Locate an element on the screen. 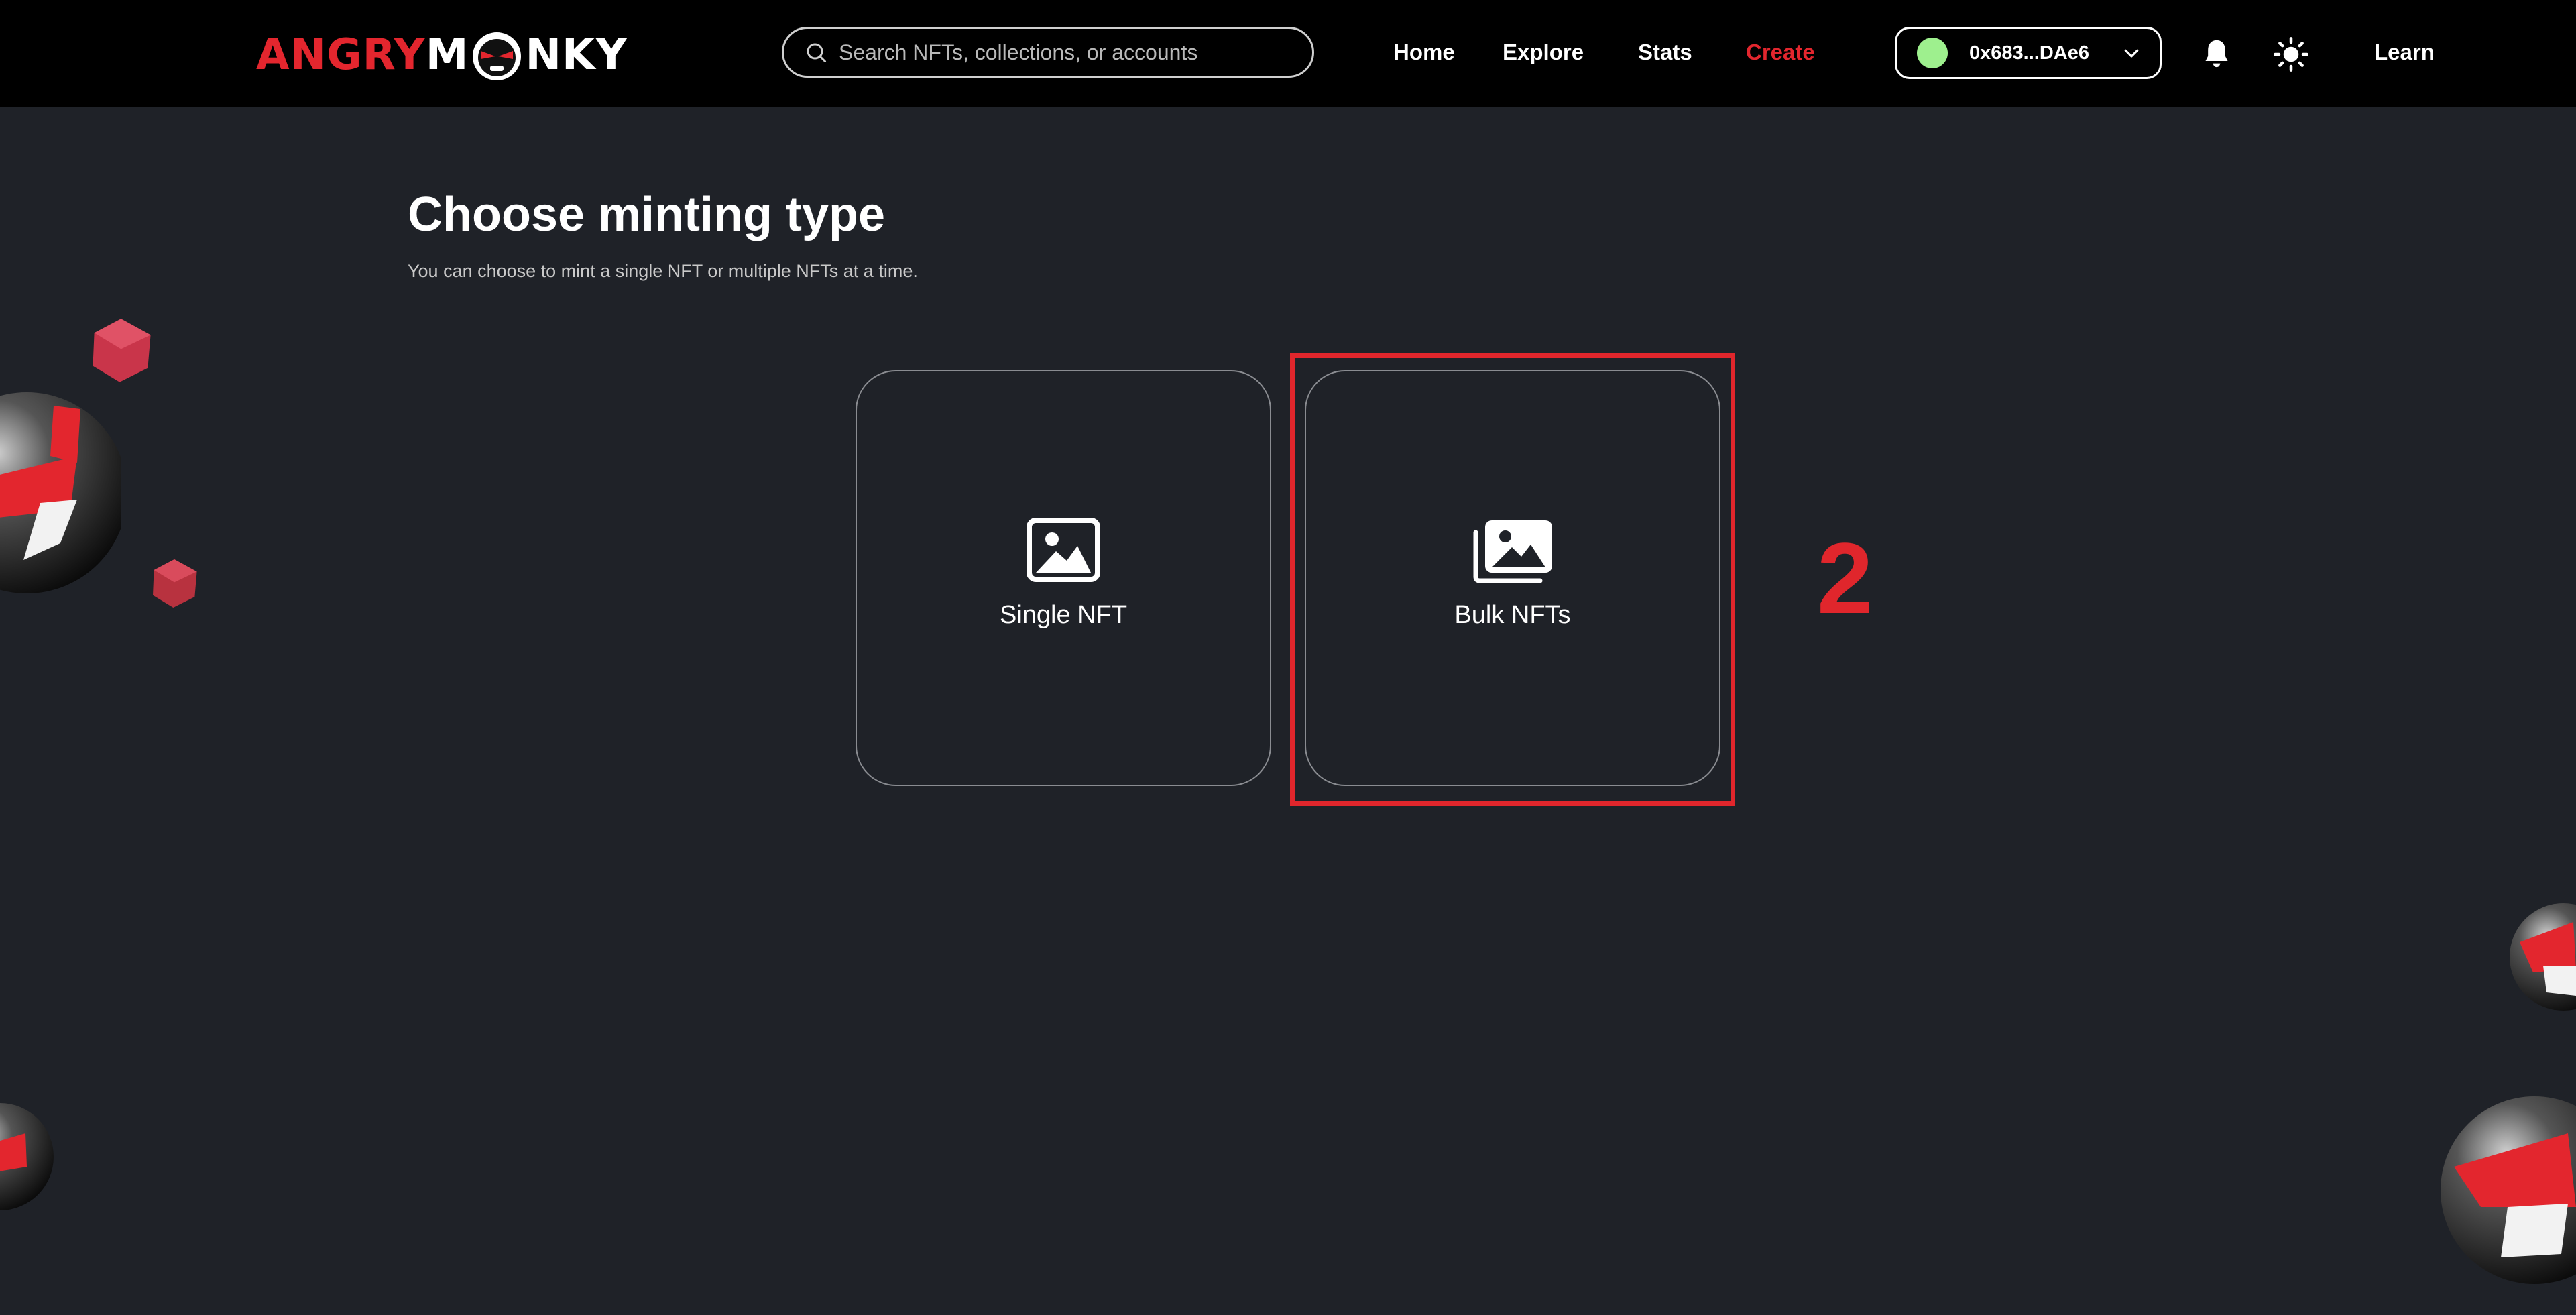 Image resolution: width=2576 pixels, height=1315 pixels. nav-link-home: Home is located at coordinates (1424, 52).